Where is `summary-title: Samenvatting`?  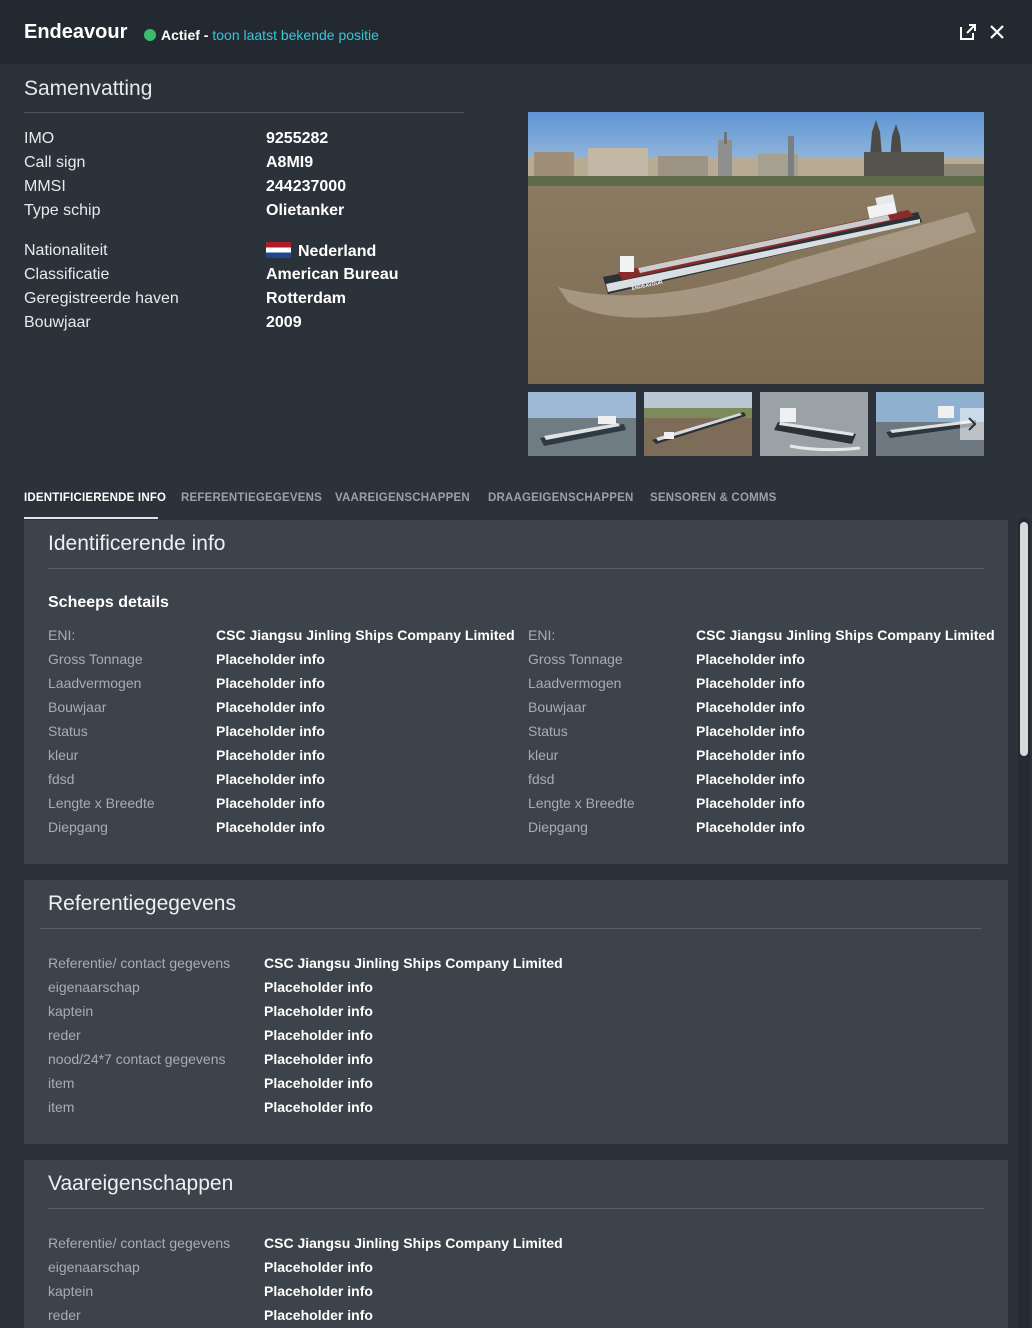
summary-title: Samenvatting is located at coordinates (88, 88).